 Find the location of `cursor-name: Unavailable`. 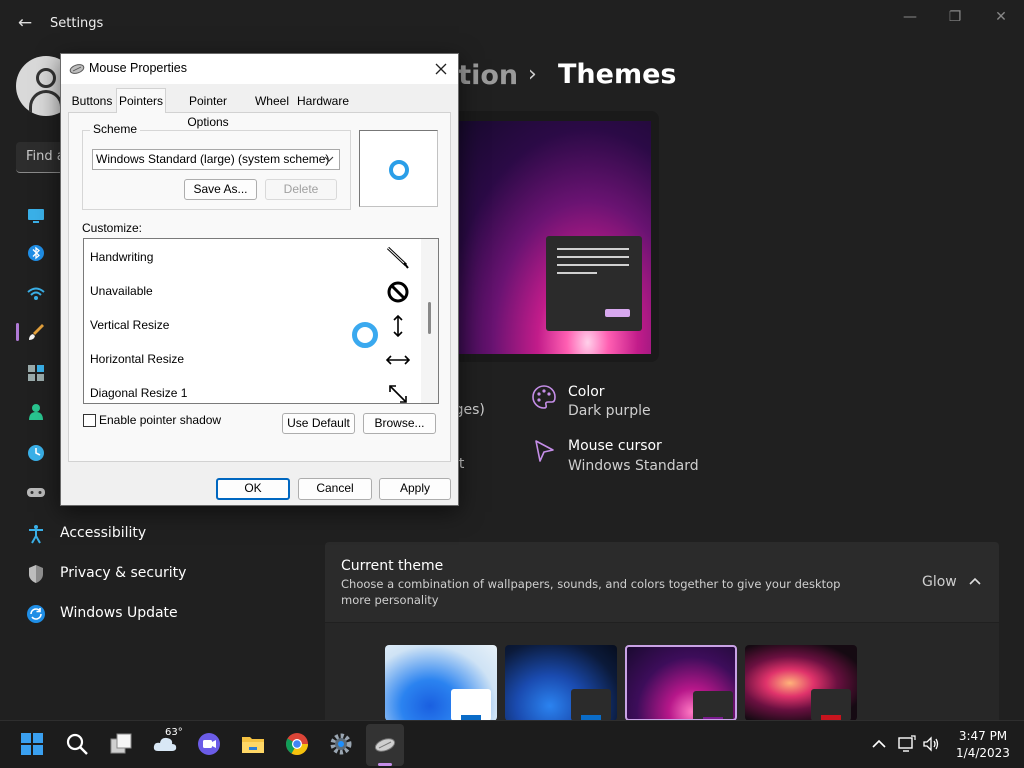

cursor-name: Unavailable is located at coordinates (121, 291).